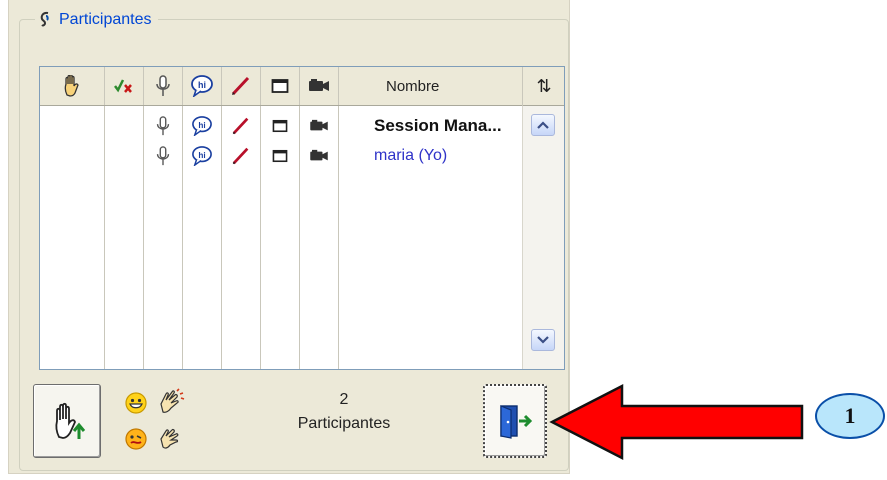  I want to click on raised-hand-icon, so click(72, 86).